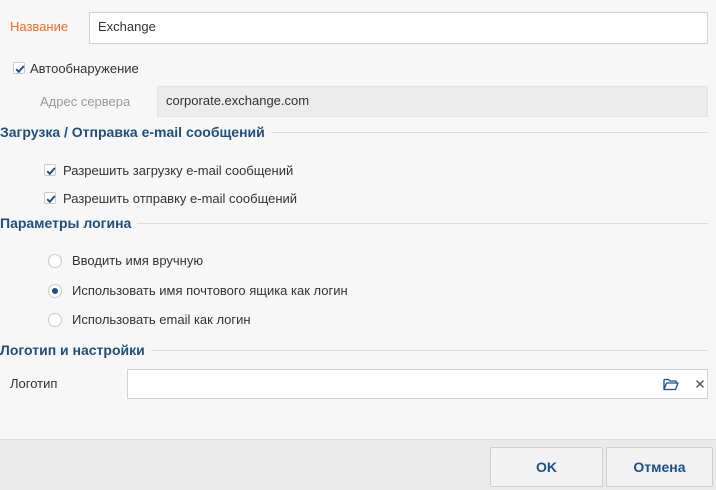 Image resolution: width=716 pixels, height=490 pixels. I want to click on radio-manual-login, so click(55, 261).